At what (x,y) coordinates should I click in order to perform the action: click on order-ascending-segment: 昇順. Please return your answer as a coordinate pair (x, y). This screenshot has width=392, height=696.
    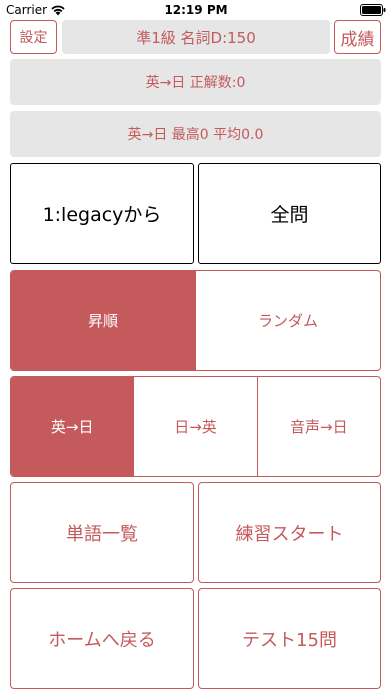
    Looking at the image, I should click on (103, 320).